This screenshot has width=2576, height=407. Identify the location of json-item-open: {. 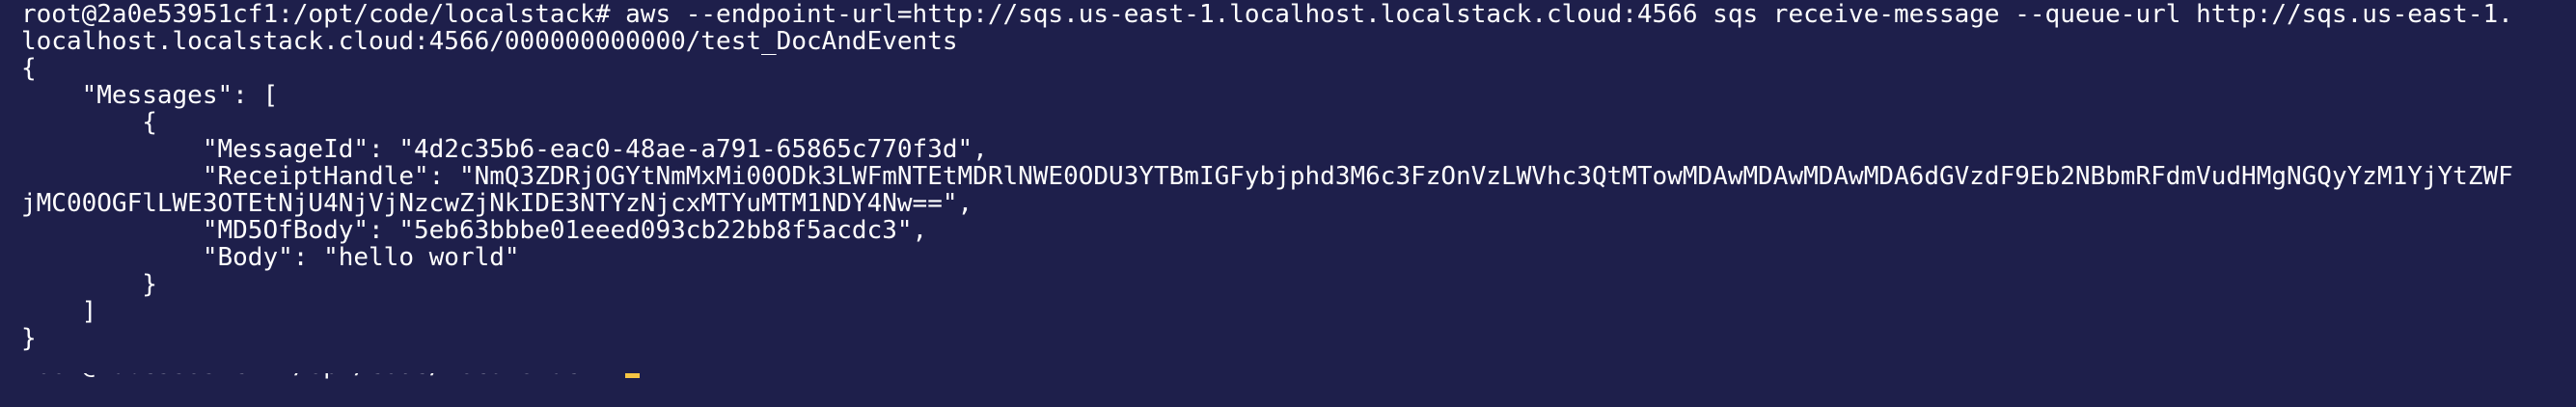
(89, 122).